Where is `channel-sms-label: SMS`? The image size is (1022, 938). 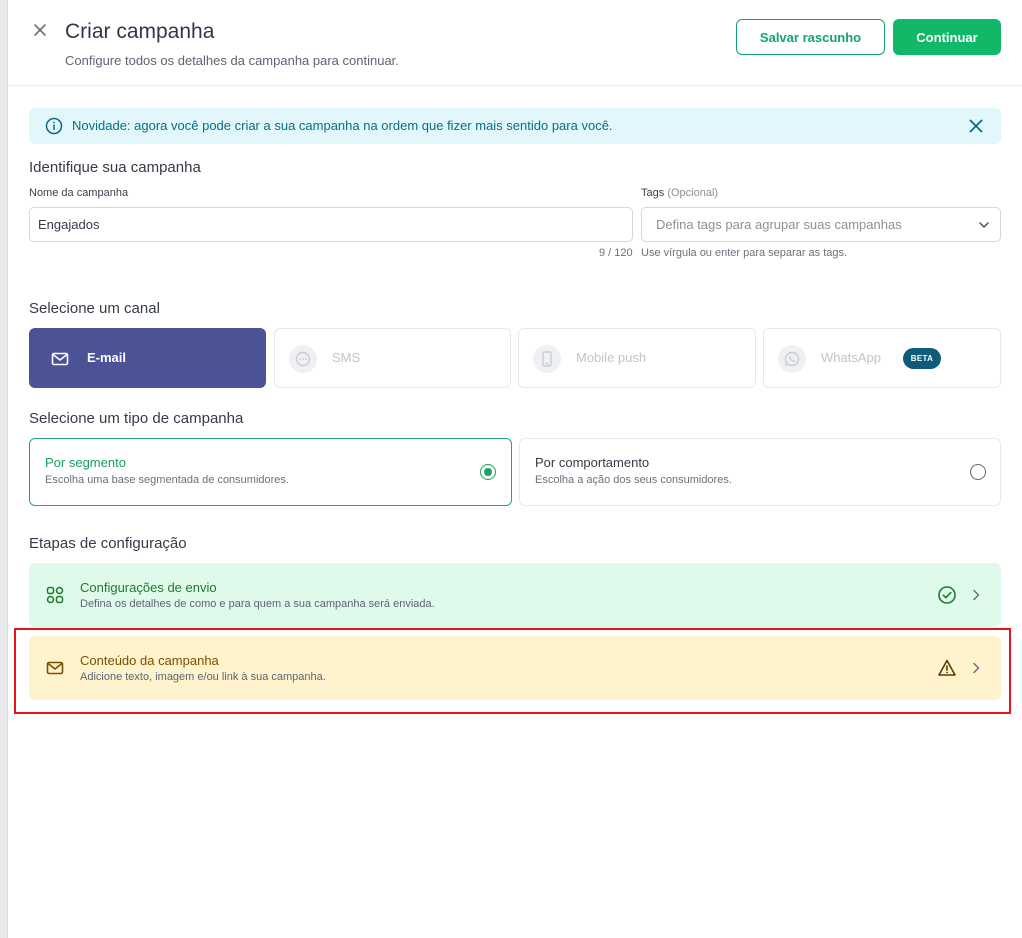
channel-sms-label: SMS is located at coordinates (346, 357).